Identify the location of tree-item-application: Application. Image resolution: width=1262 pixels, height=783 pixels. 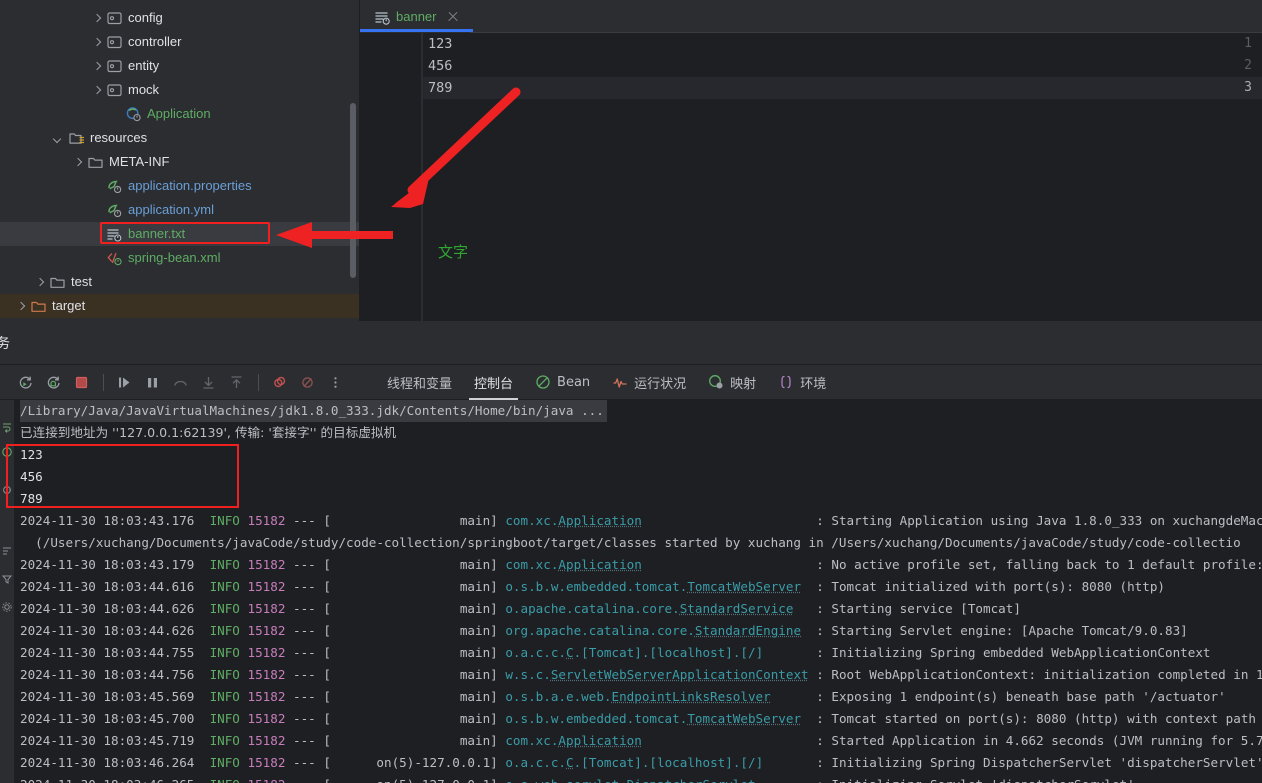
(179, 114).